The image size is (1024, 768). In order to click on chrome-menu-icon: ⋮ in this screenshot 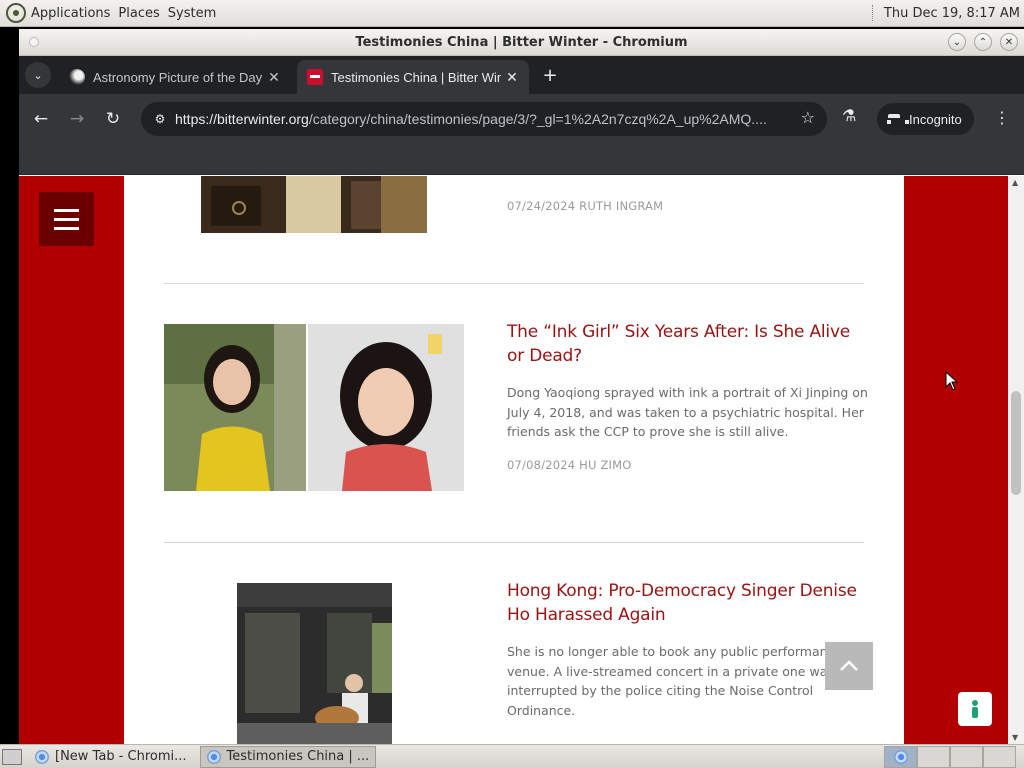, I will do `click(1002, 117)`.